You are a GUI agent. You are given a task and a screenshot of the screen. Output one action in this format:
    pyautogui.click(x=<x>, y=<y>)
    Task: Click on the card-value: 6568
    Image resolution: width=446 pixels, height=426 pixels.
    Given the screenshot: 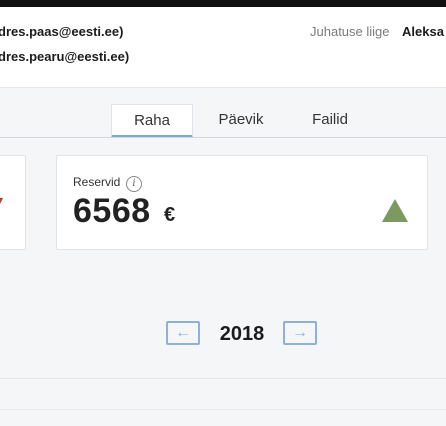 What is the action you would take?
    pyautogui.click(x=112, y=211)
    